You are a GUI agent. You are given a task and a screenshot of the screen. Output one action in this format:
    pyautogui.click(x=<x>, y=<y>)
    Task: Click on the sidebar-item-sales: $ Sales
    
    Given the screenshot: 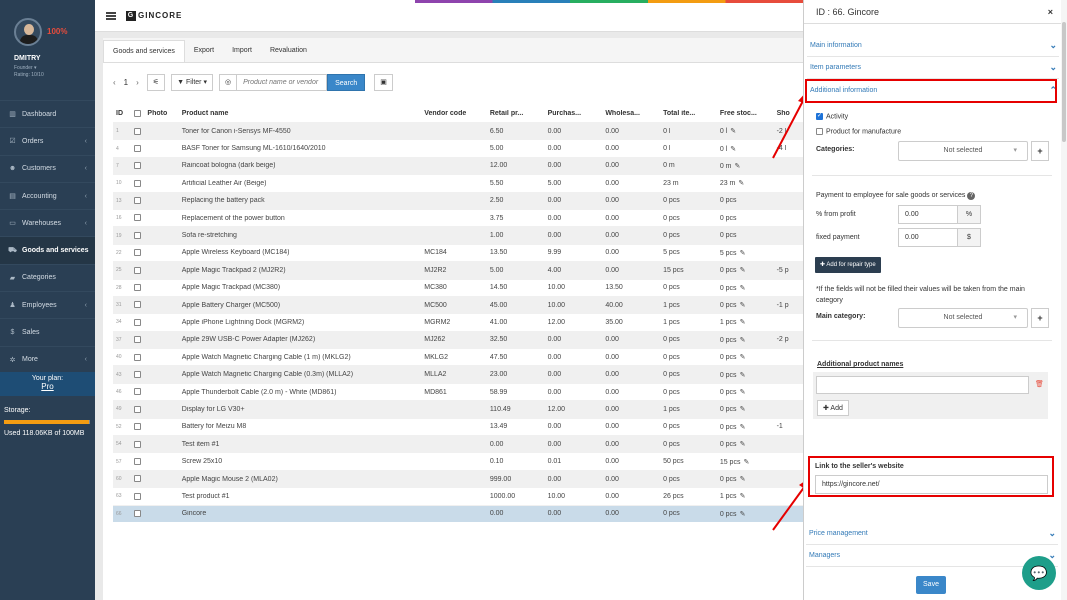 What is the action you would take?
    pyautogui.click(x=47, y=331)
    